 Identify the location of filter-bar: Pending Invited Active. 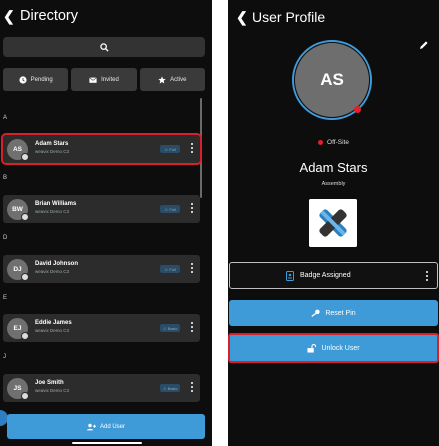
(104, 79).